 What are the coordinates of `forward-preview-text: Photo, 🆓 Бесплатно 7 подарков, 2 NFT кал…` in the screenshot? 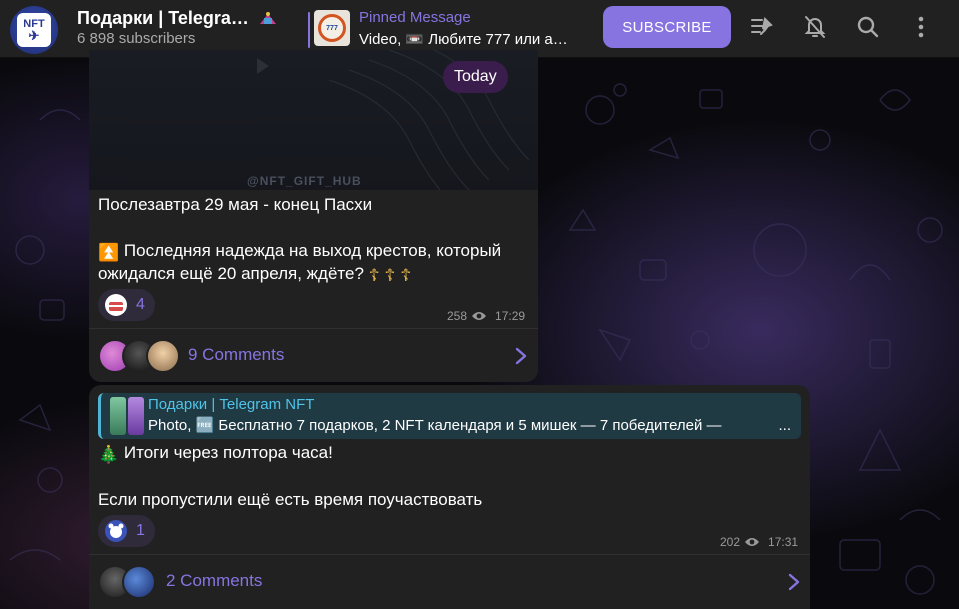 It's located at (435, 425).